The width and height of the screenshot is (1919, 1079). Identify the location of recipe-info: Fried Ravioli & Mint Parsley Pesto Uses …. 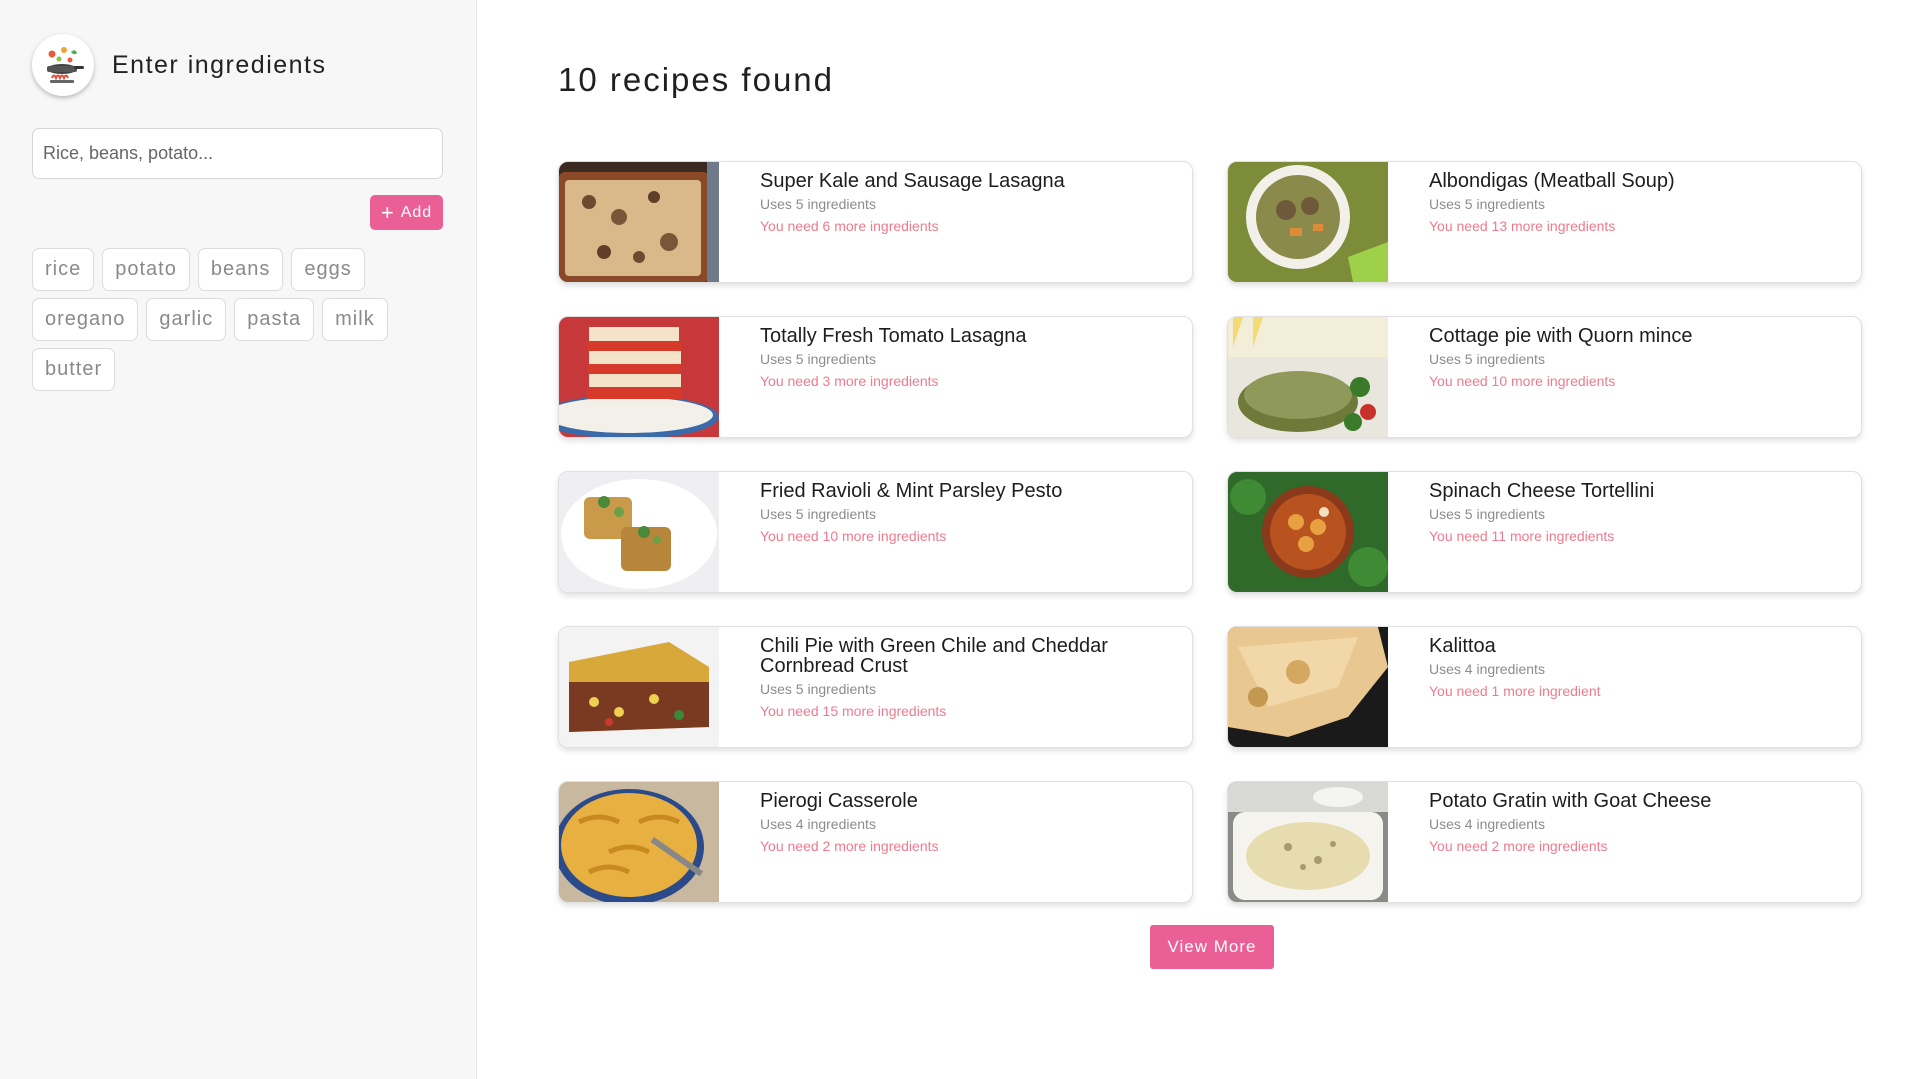
(939, 532).